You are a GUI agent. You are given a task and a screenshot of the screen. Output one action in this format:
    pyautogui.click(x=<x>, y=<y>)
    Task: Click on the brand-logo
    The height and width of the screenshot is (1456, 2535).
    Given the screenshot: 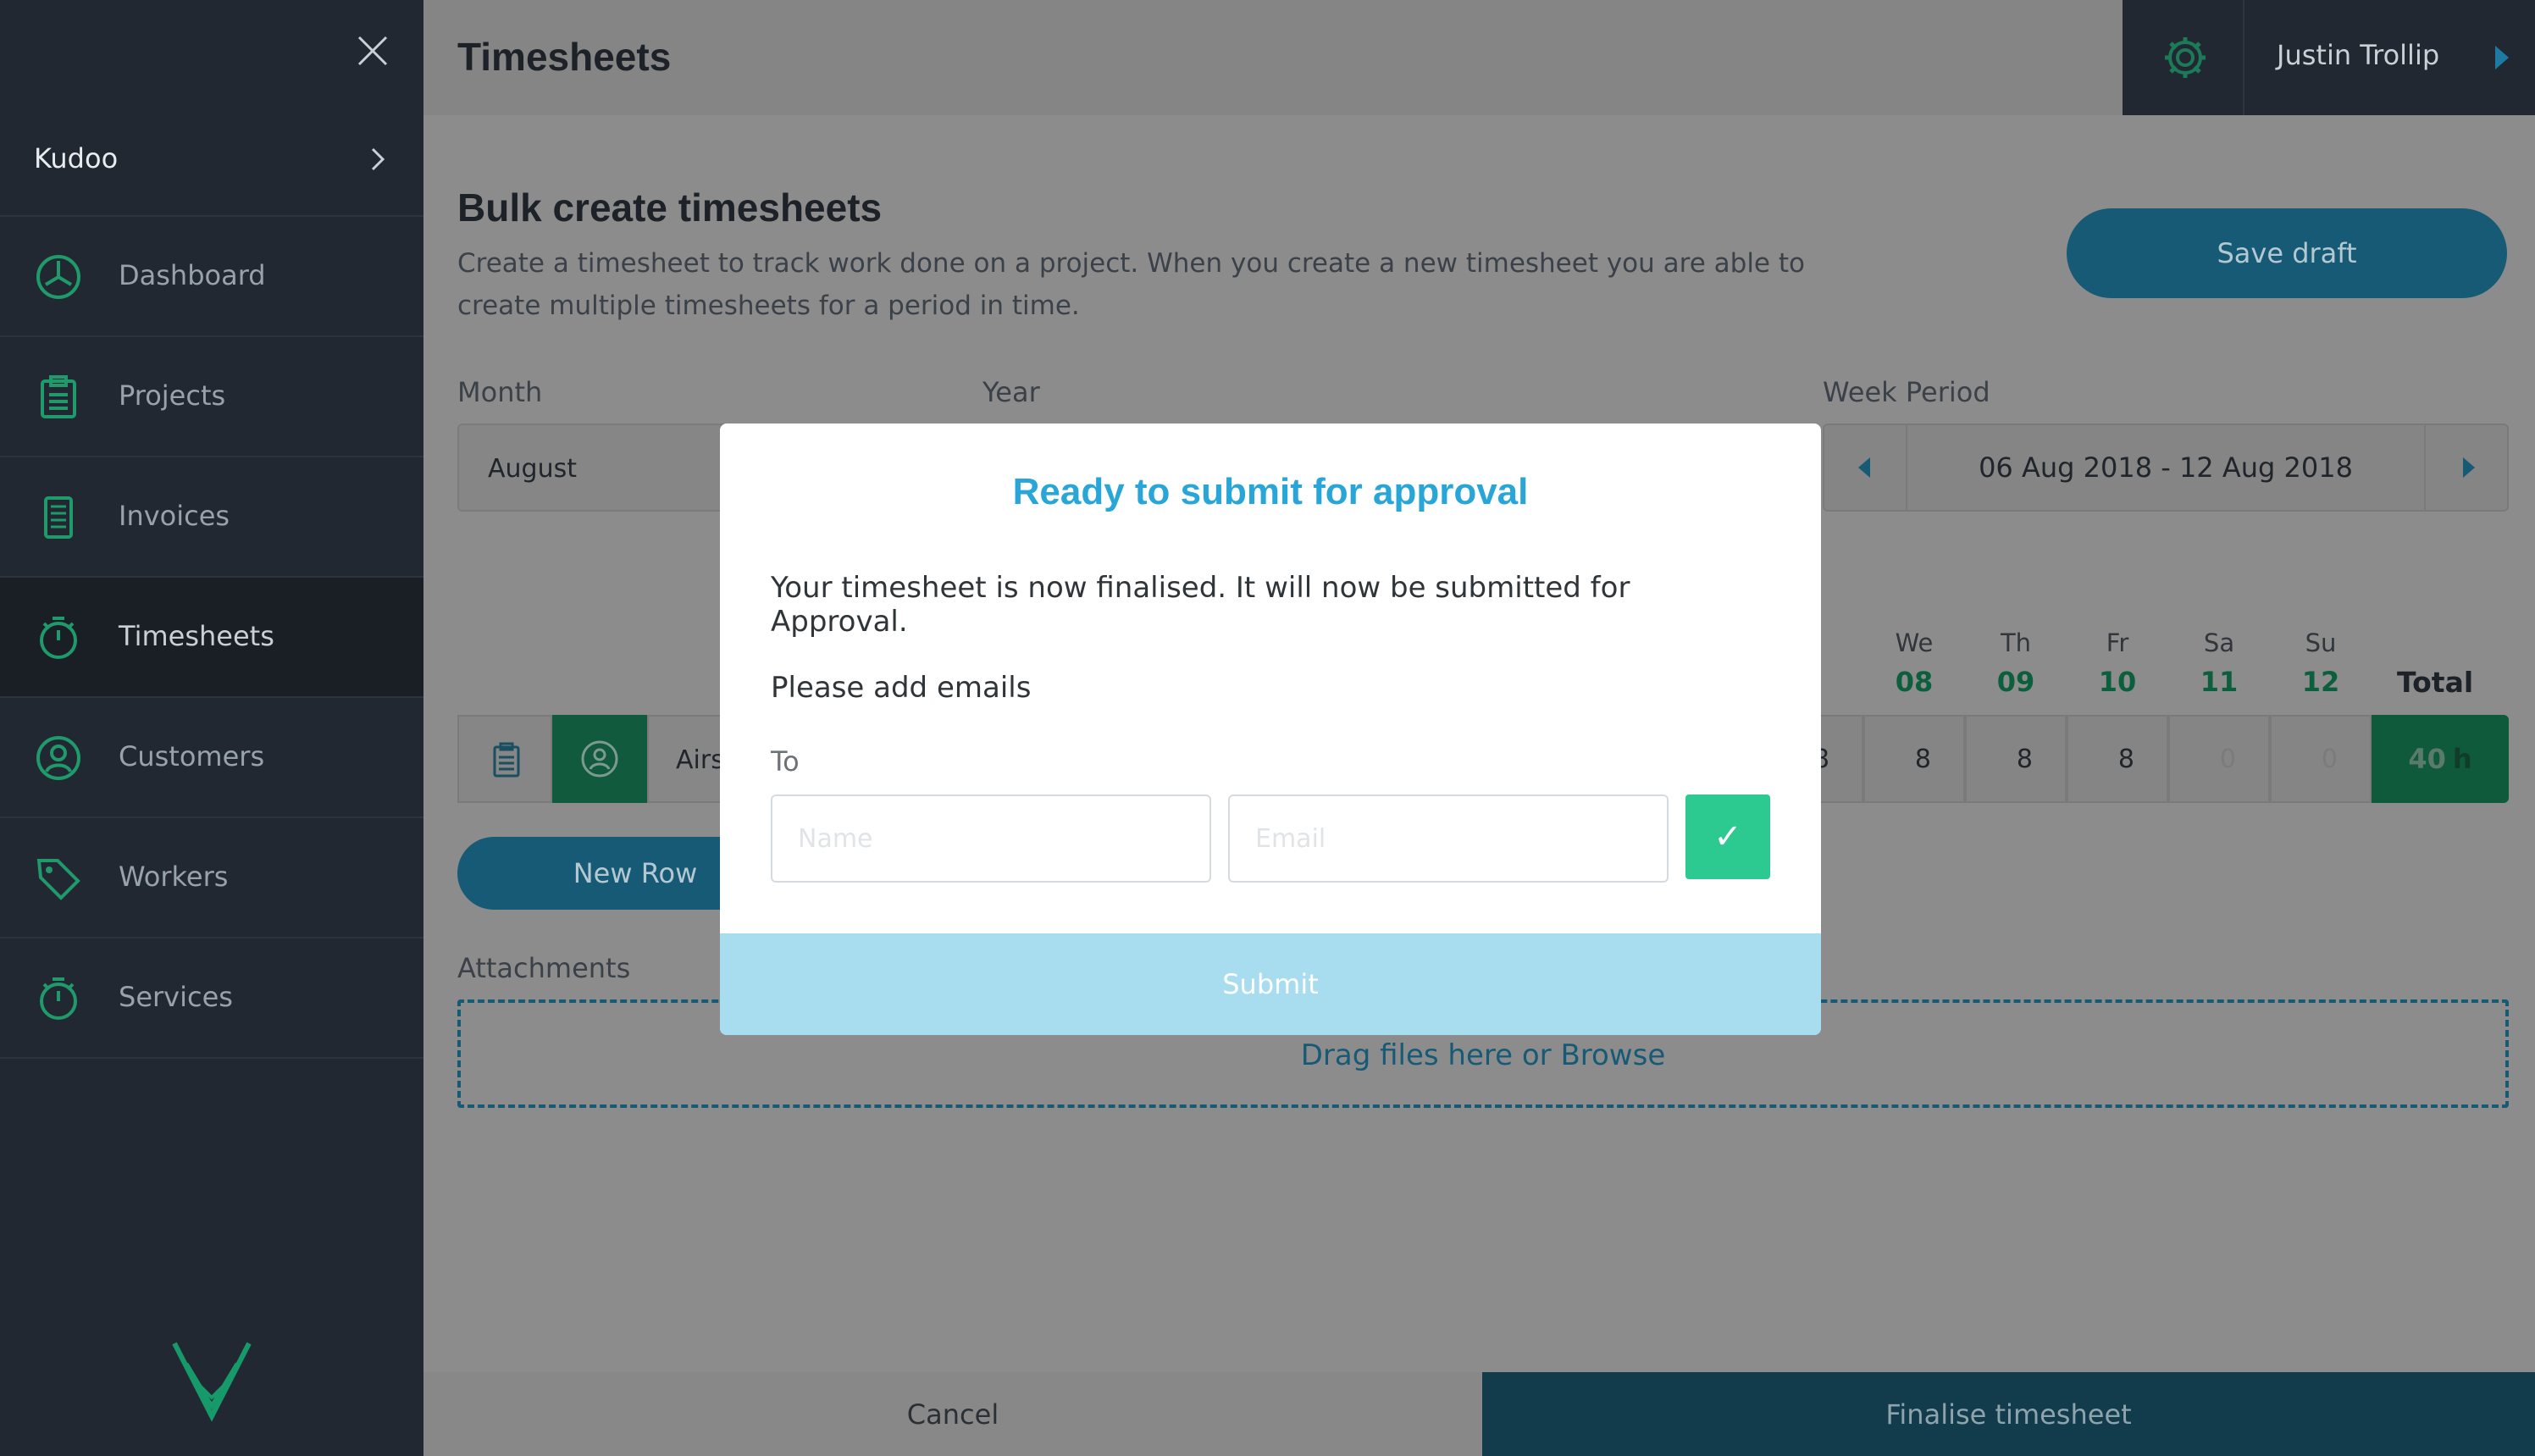 What is the action you would take?
    pyautogui.click(x=212, y=1380)
    